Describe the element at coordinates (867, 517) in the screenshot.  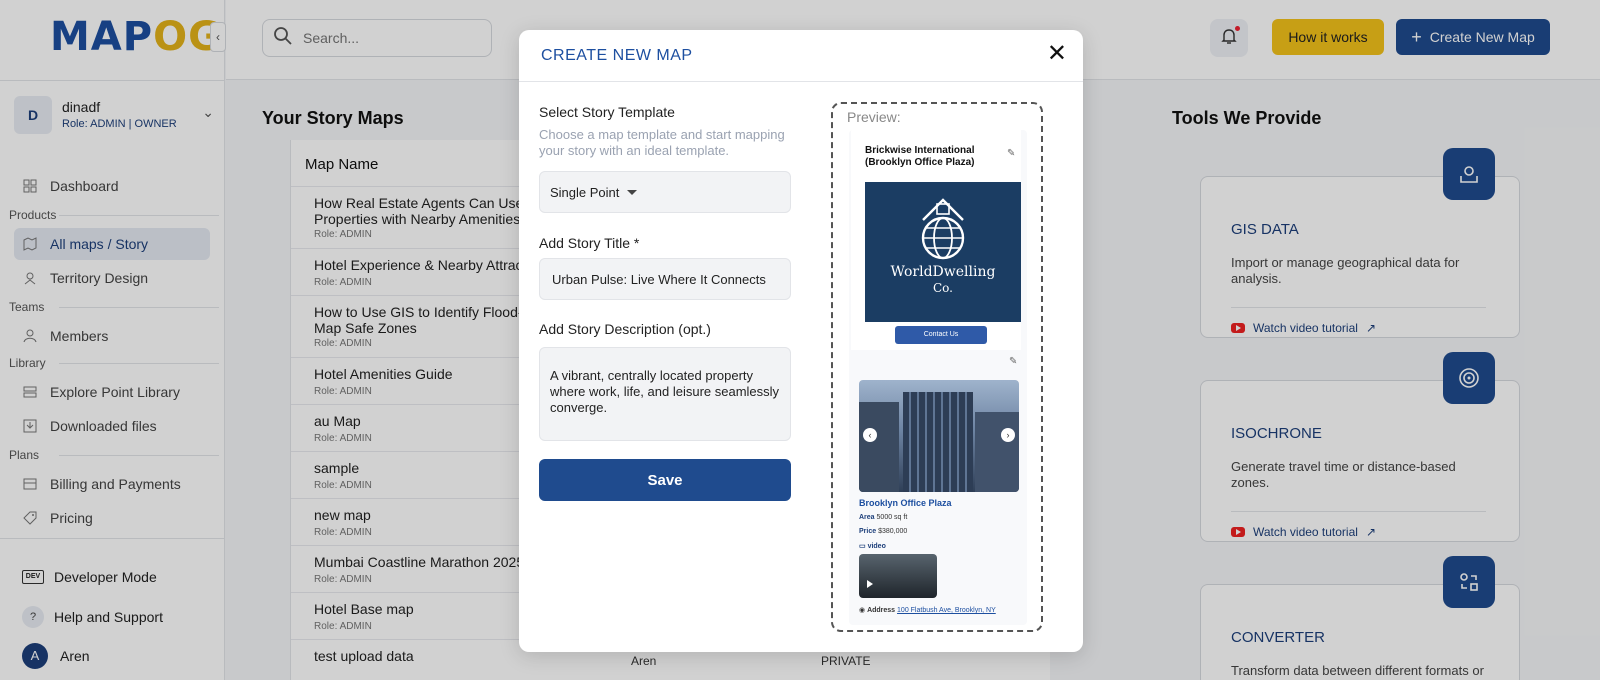
I see `area-label: Area` at that location.